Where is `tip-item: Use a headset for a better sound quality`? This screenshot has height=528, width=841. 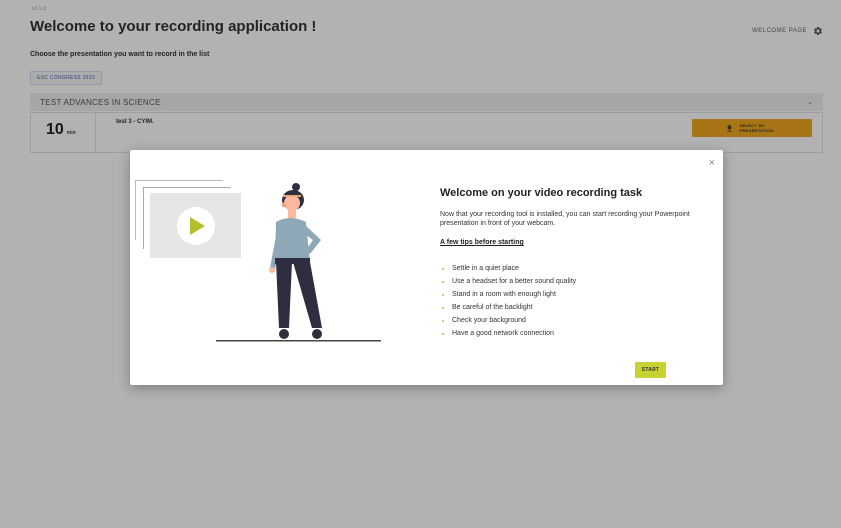
tip-item: Use a headset for a better sound quality is located at coordinates (509, 281).